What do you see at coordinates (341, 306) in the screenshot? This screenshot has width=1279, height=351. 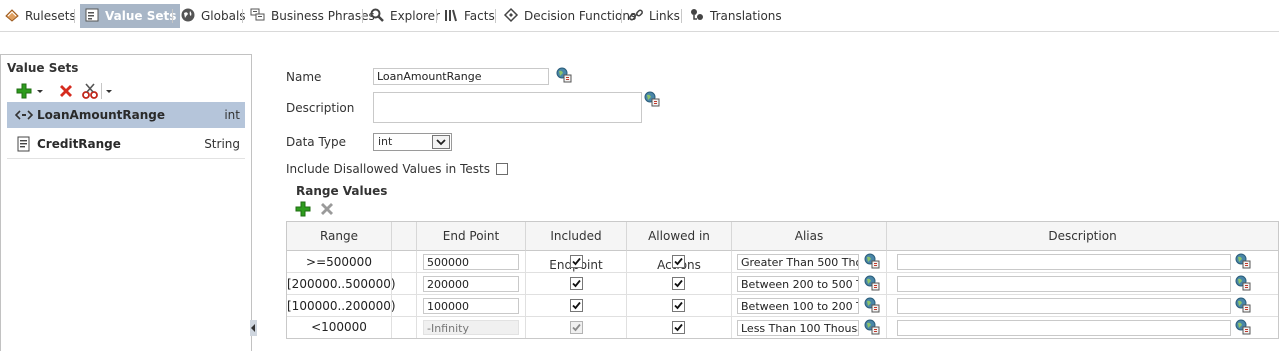 I see `range-cell: [100000..200000)` at bounding box center [341, 306].